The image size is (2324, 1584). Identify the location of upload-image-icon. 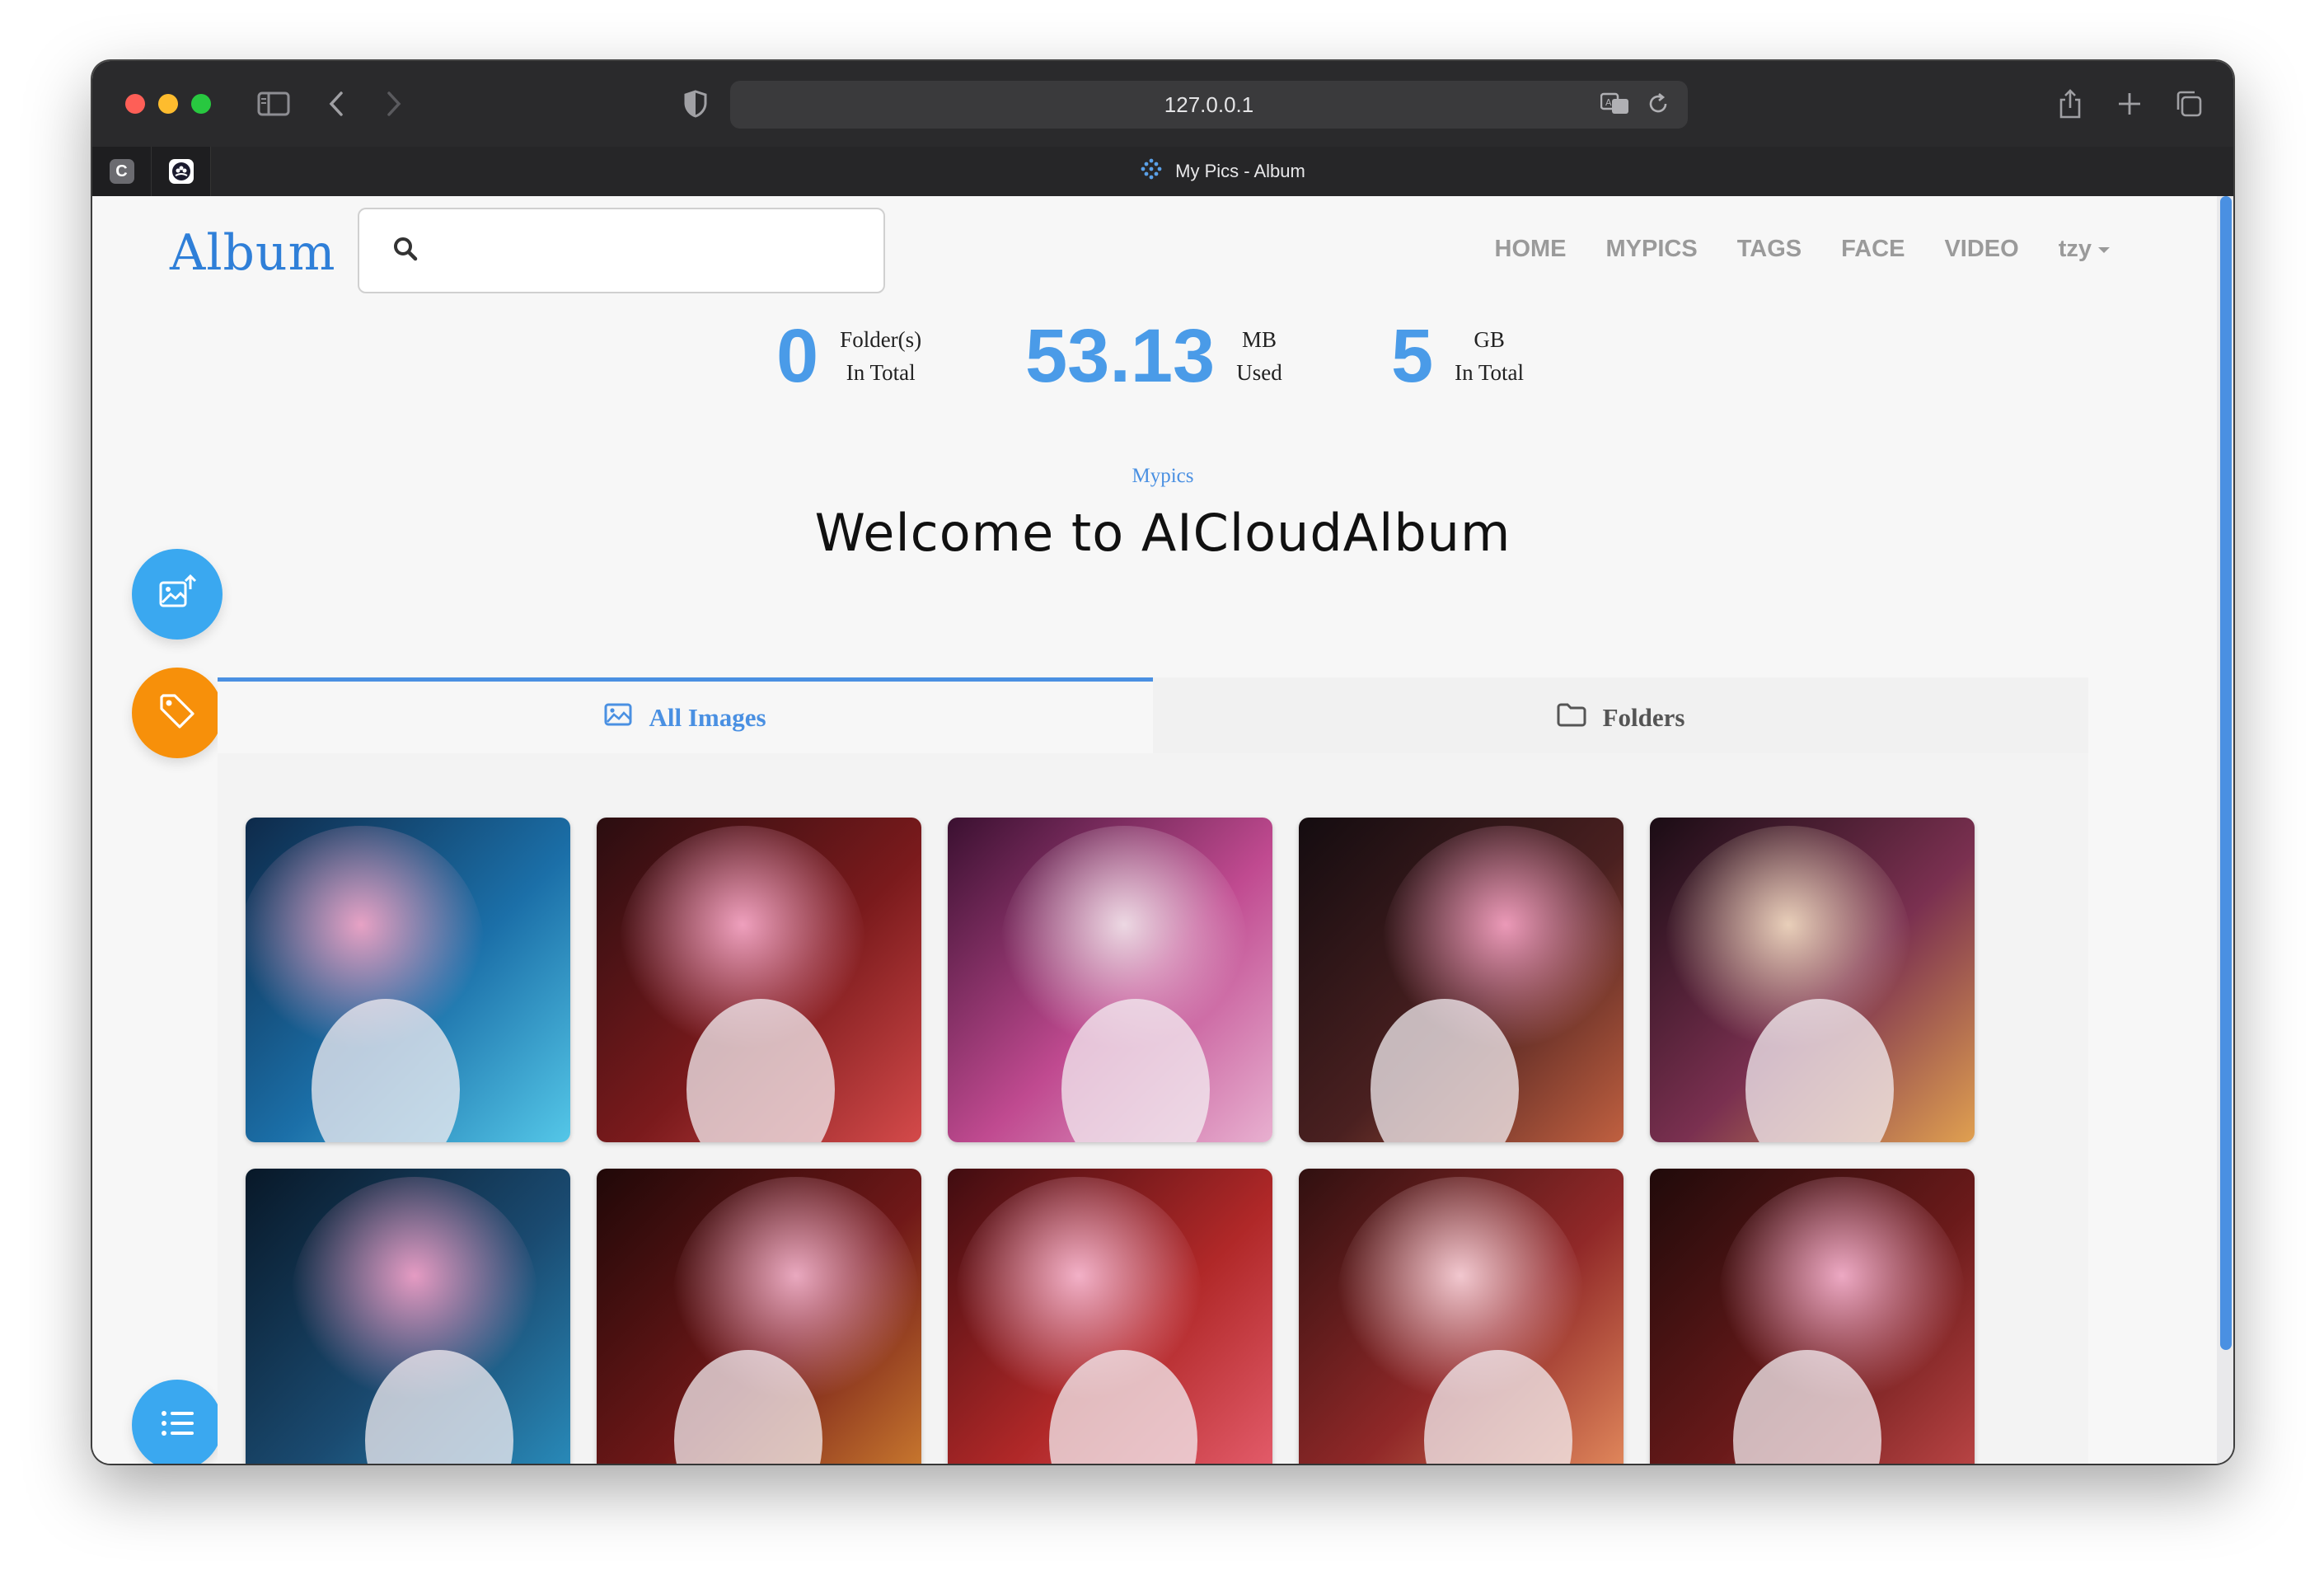
(177, 594).